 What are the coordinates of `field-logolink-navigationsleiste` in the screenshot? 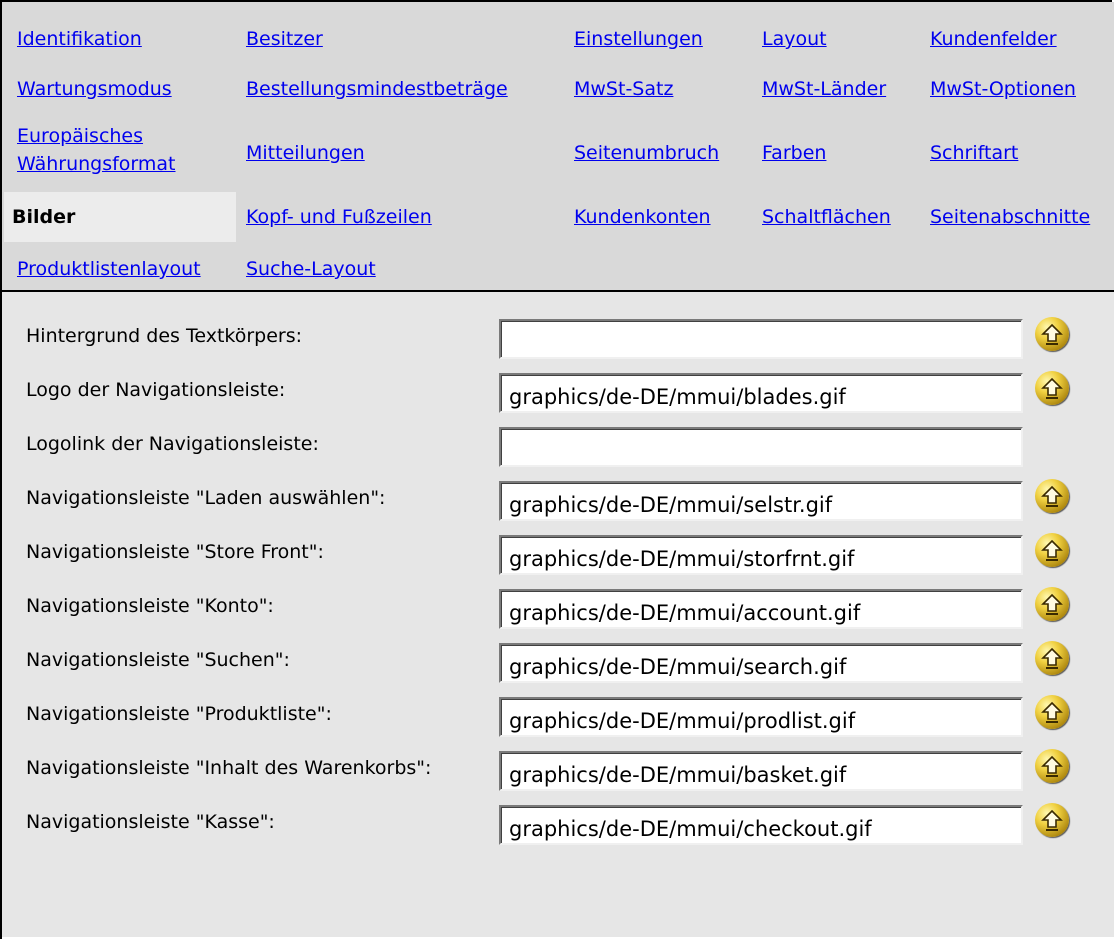 It's located at (761, 447).